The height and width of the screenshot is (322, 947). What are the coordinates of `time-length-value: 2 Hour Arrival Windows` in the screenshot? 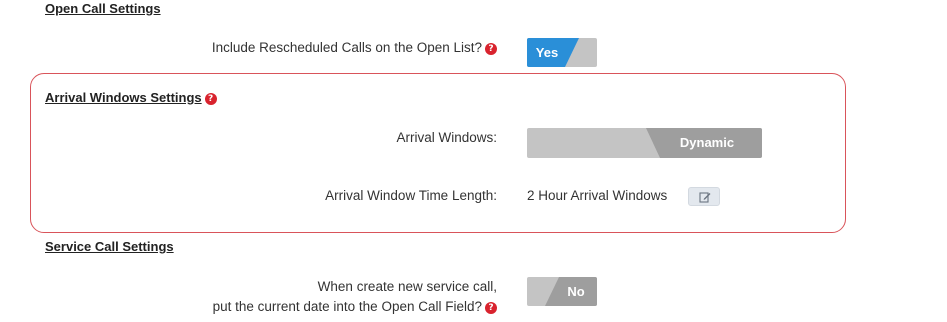 It's located at (597, 195).